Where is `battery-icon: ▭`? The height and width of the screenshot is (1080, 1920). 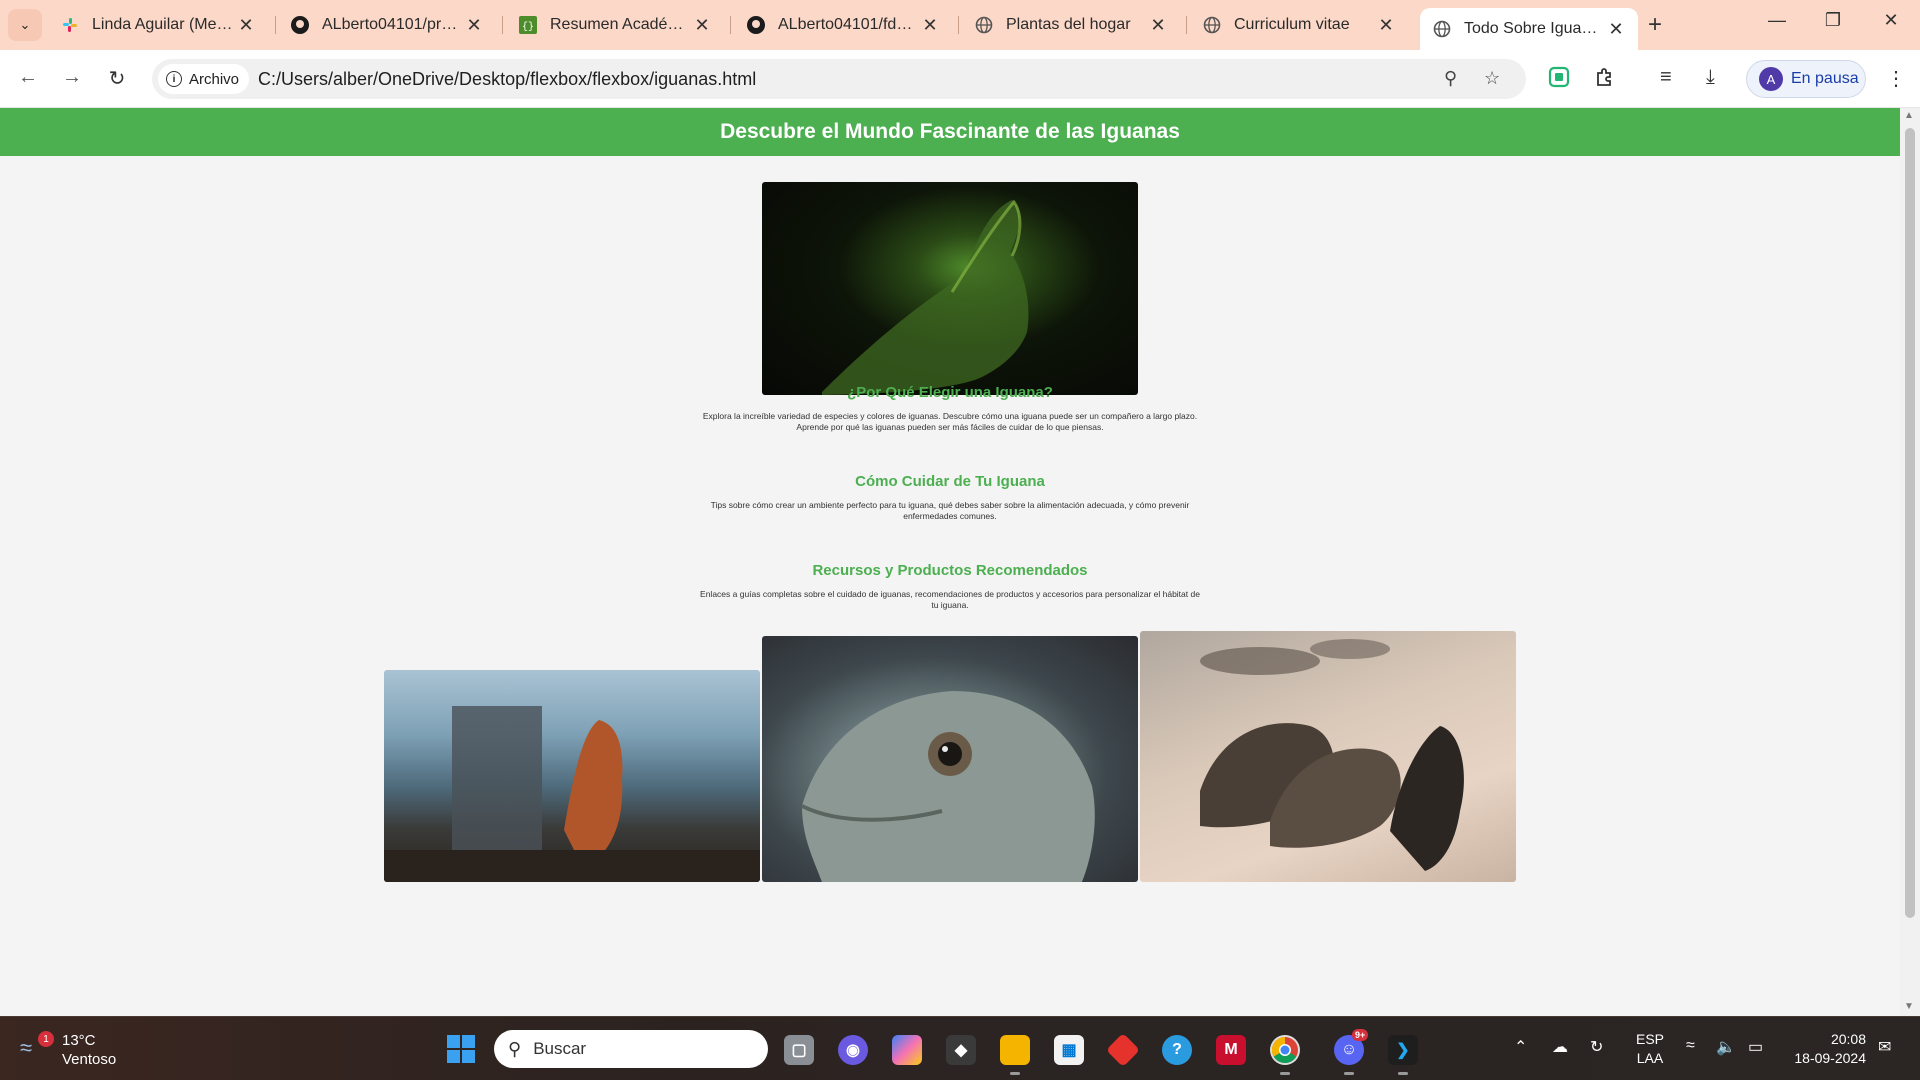 battery-icon: ▭ is located at coordinates (1755, 1047).